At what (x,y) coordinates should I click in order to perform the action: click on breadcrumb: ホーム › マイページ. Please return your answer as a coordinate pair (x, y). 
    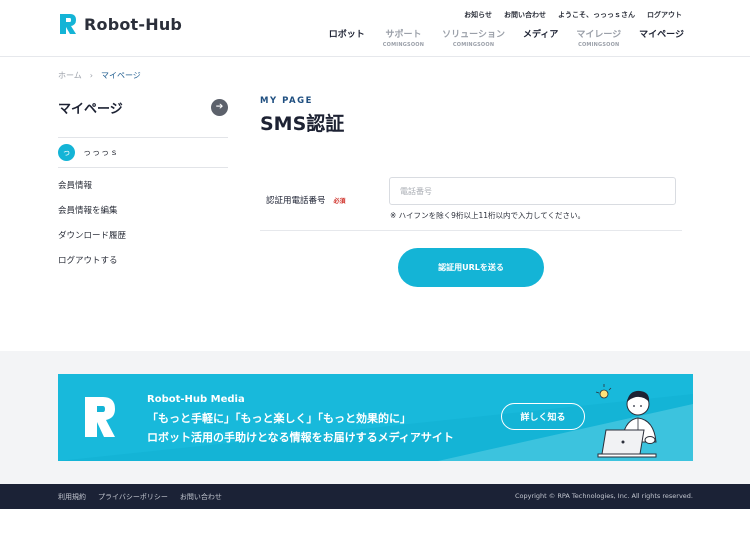
    Looking at the image, I should click on (99, 75).